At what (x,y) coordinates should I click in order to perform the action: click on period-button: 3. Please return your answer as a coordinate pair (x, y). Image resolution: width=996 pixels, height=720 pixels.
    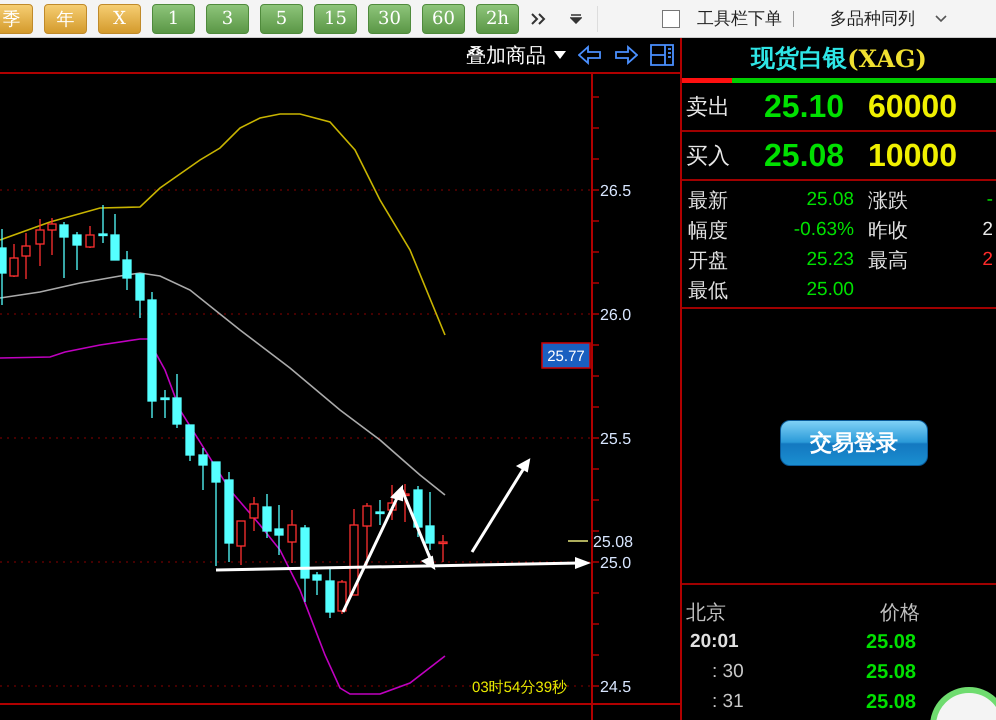
    Looking at the image, I should click on (227, 19).